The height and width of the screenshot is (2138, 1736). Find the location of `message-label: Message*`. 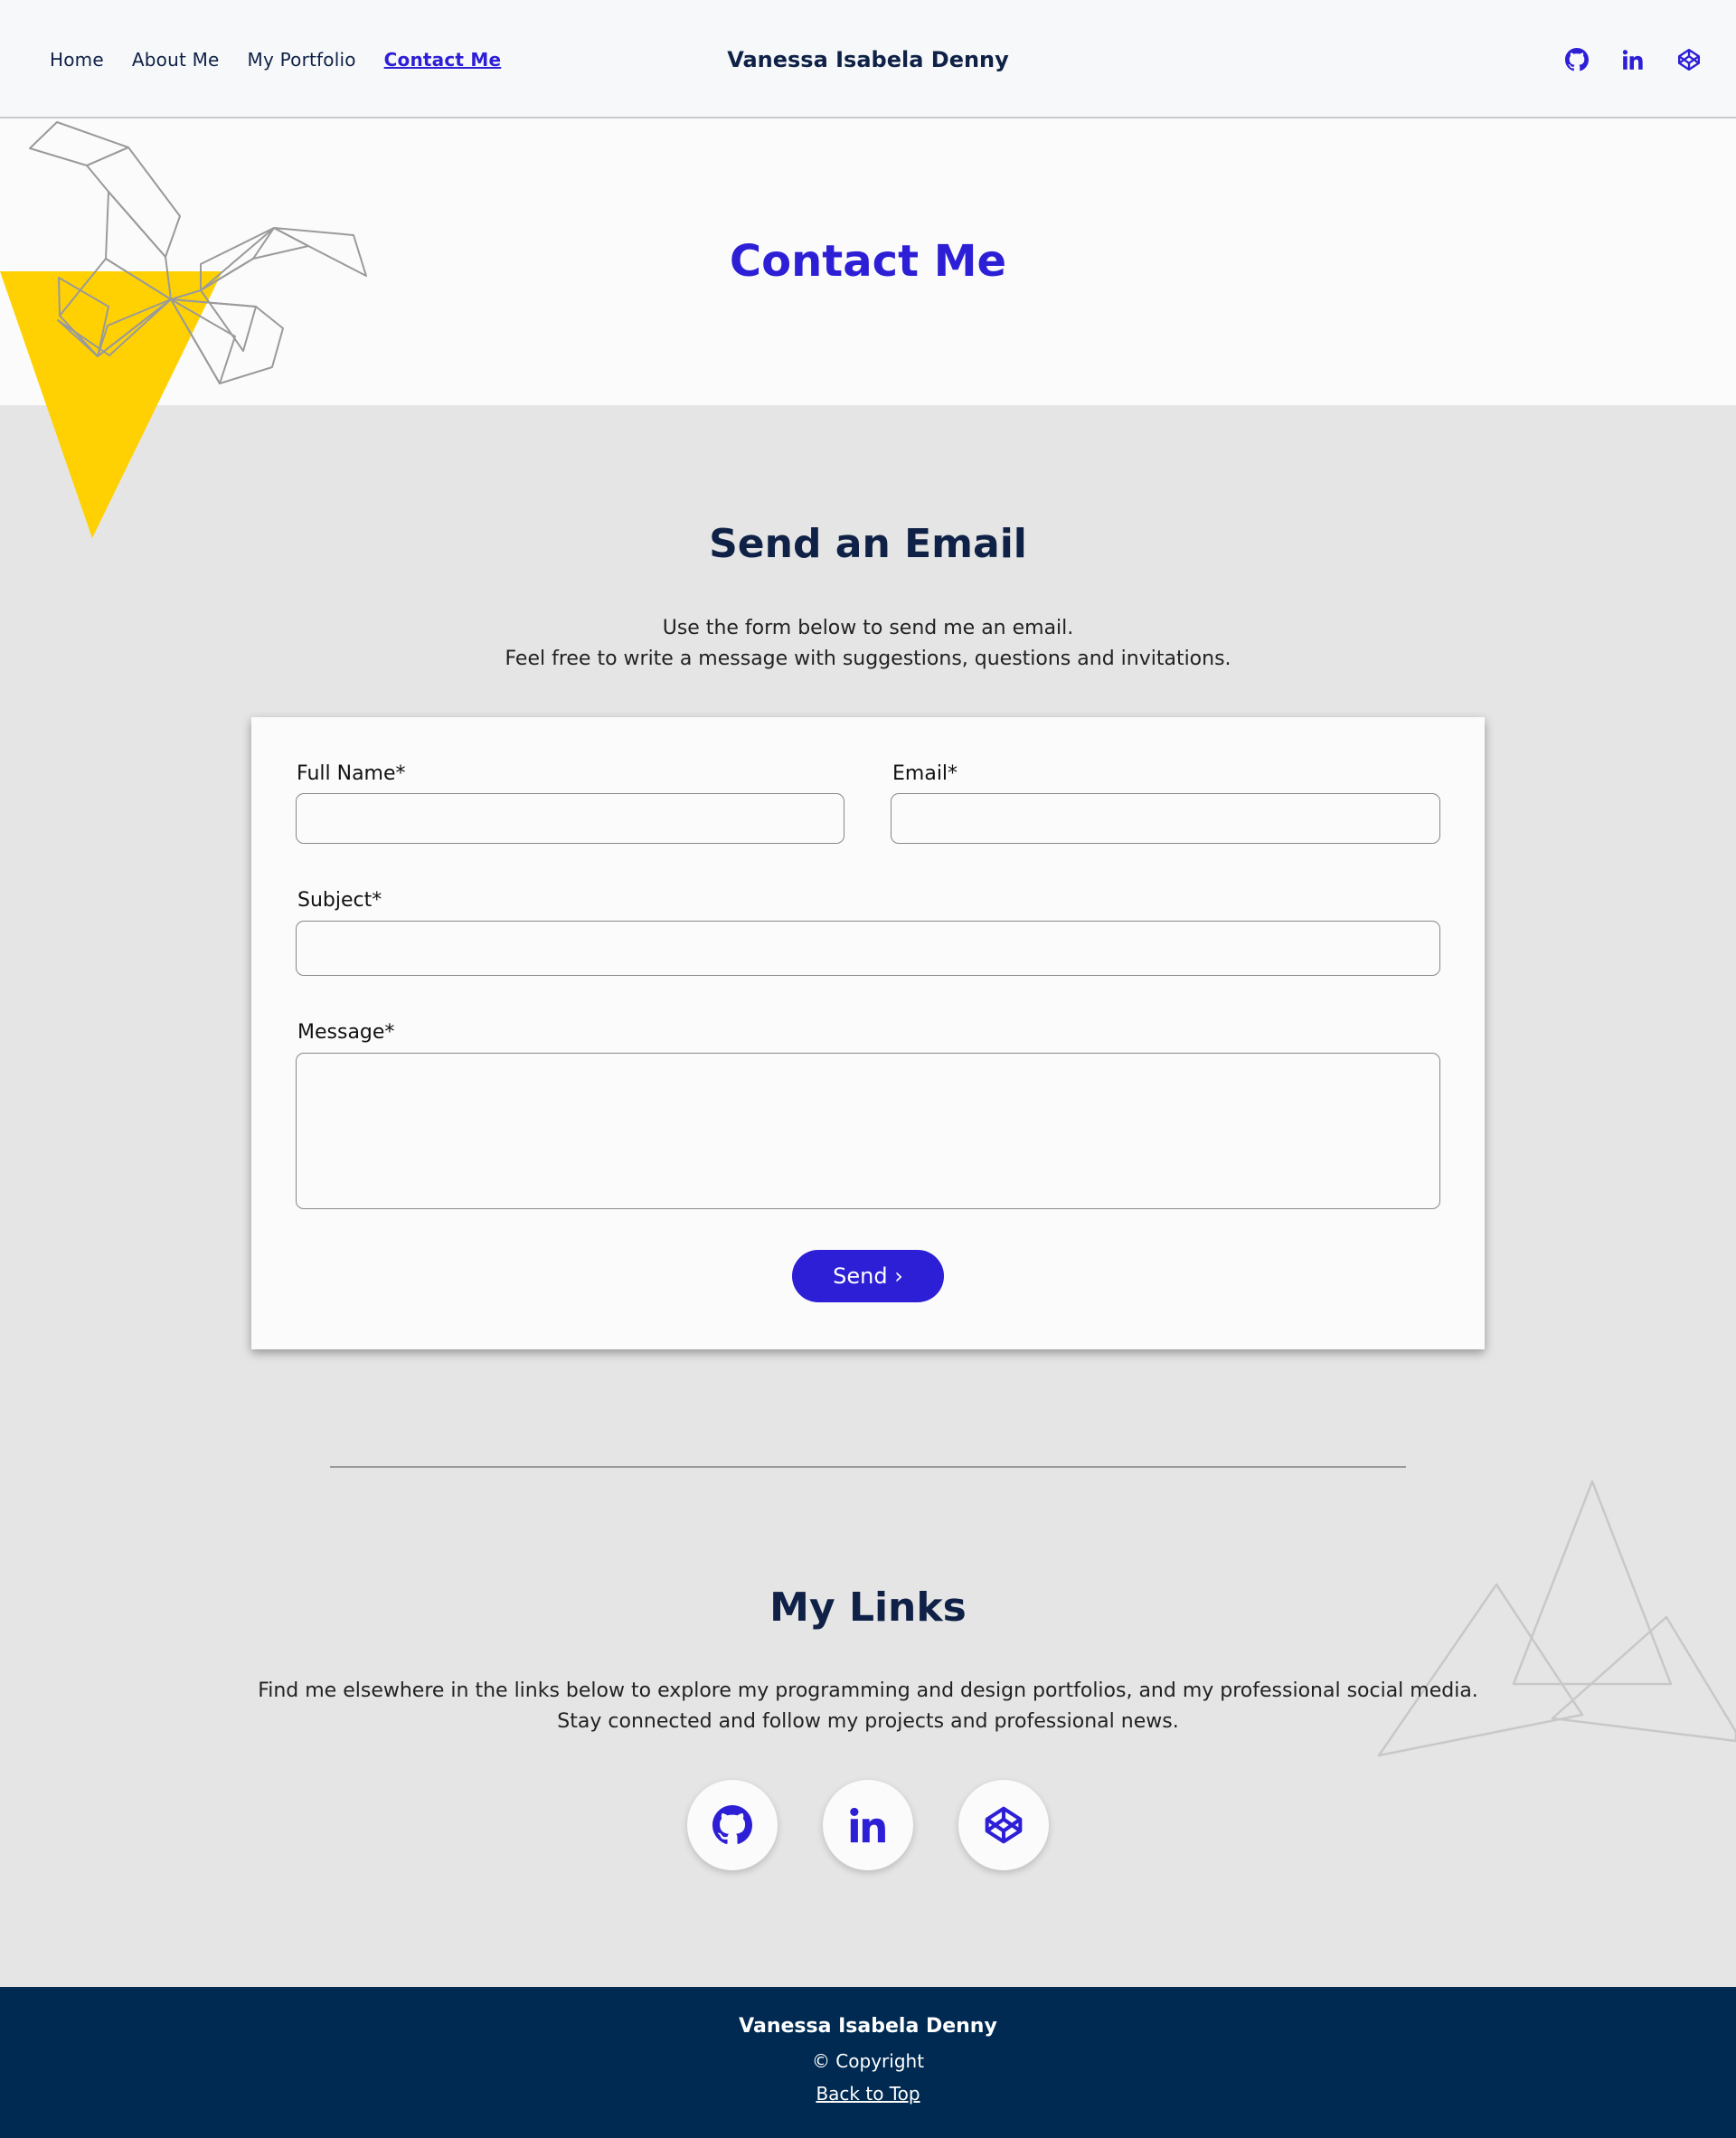

message-label: Message* is located at coordinates (346, 1033).